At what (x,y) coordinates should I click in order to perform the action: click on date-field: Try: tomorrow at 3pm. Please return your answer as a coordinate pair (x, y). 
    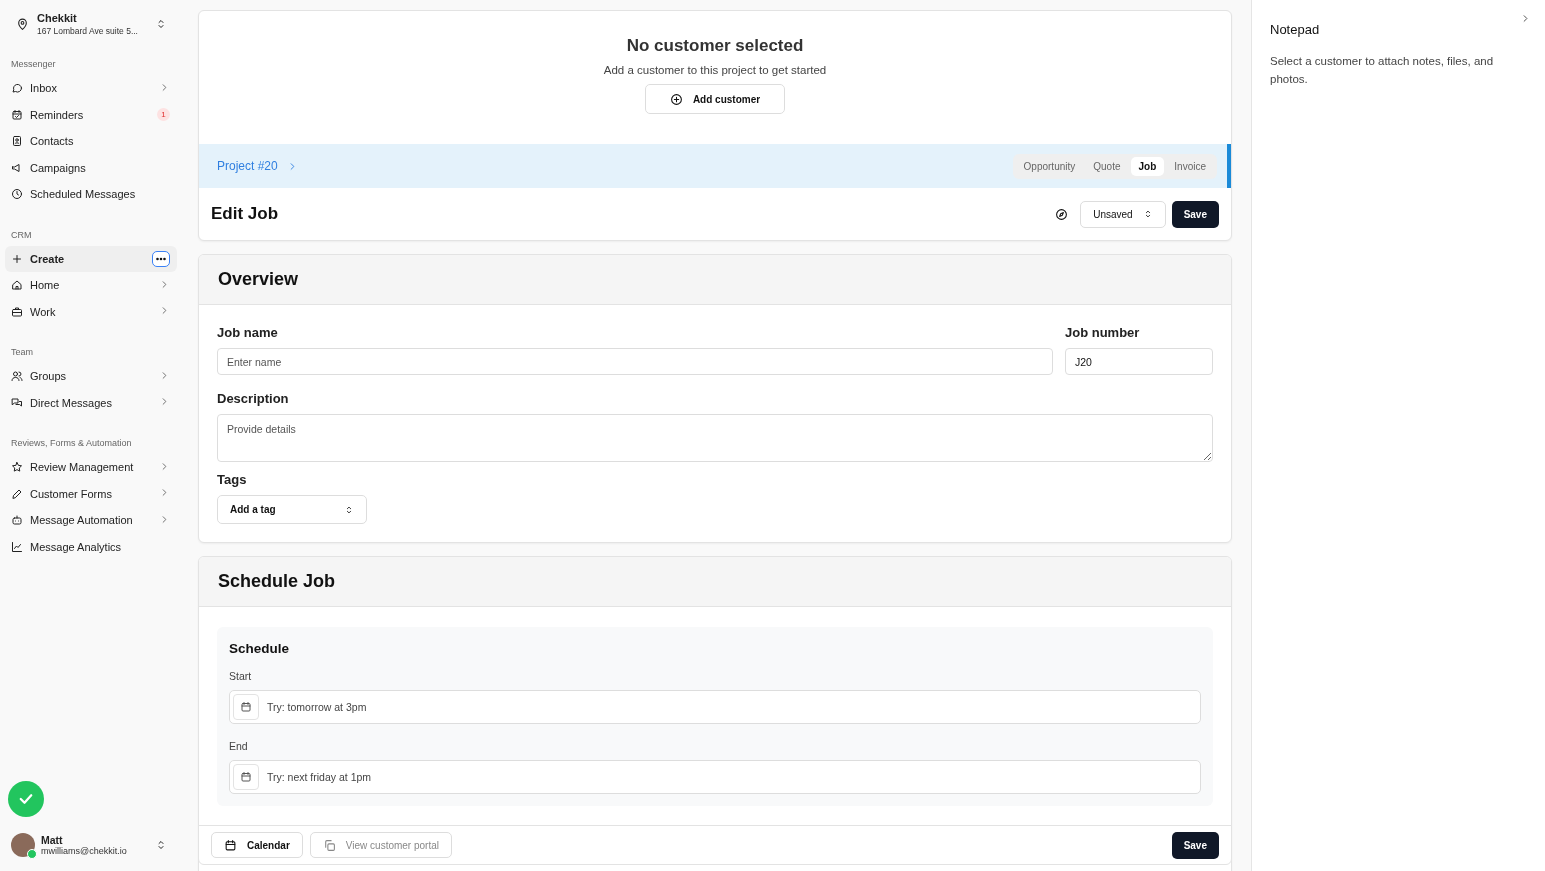
    Looking at the image, I should click on (715, 707).